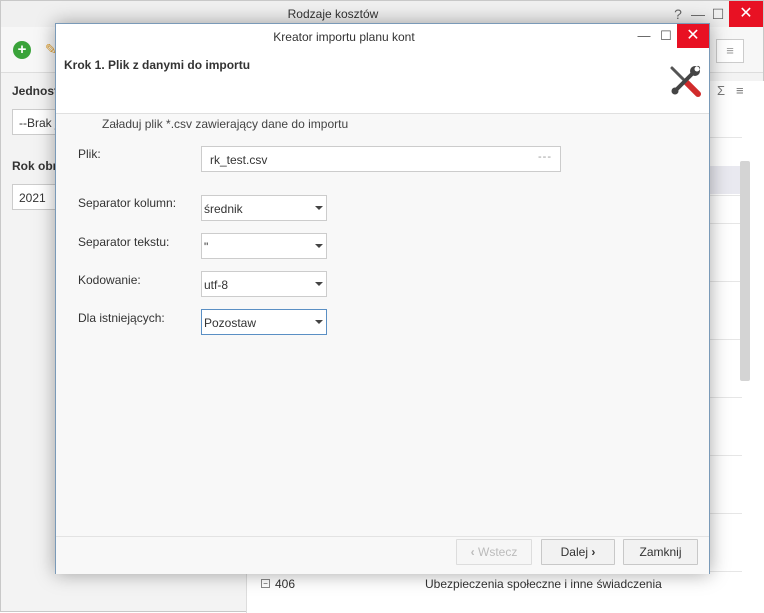 This screenshot has height=613, width=764. Describe the element at coordinates (121, 318) in the screenshot. I see `existing-records-label: Dla istniejących:` at that location.